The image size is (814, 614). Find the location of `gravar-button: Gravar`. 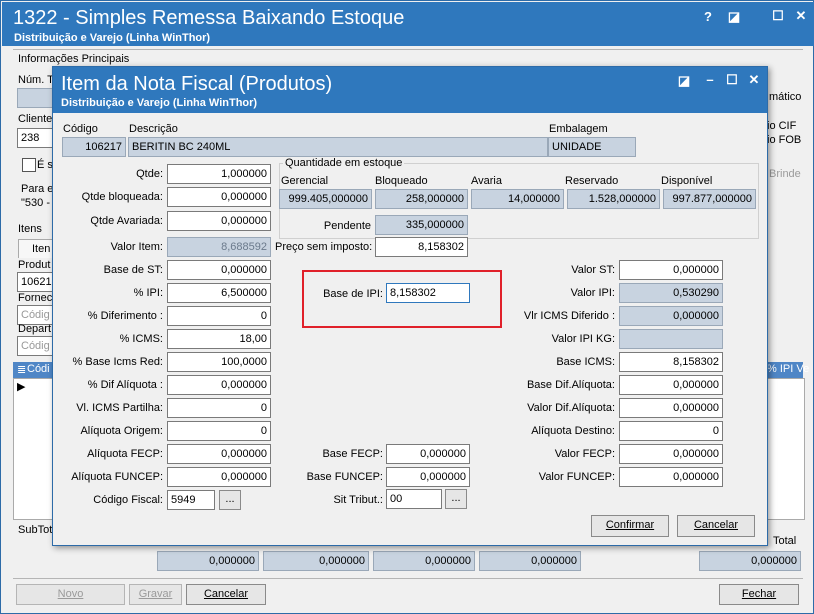

gravar-button: Gravar is located at coordinates (155, 594).